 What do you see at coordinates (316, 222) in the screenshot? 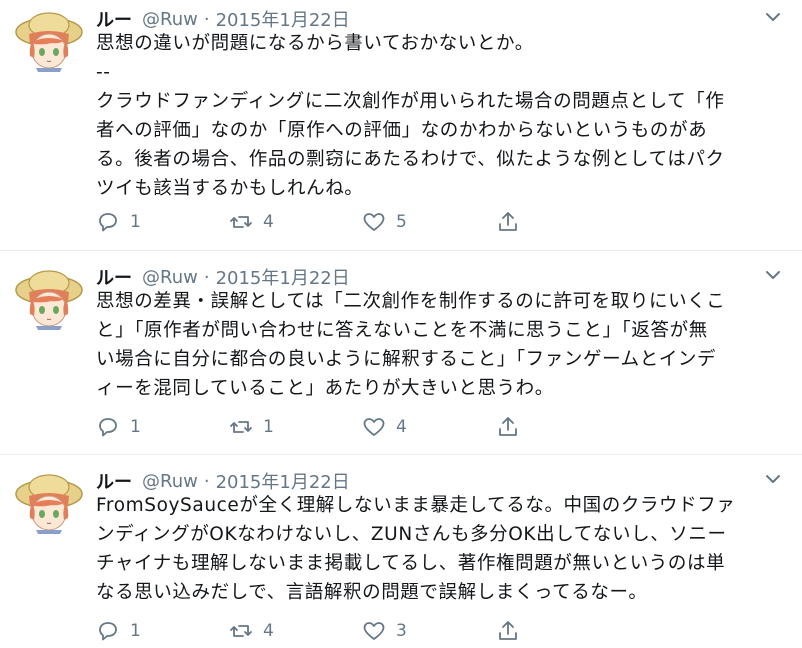
I see `tweet-actions: 1 4 5` at bounding box center [316, 222].